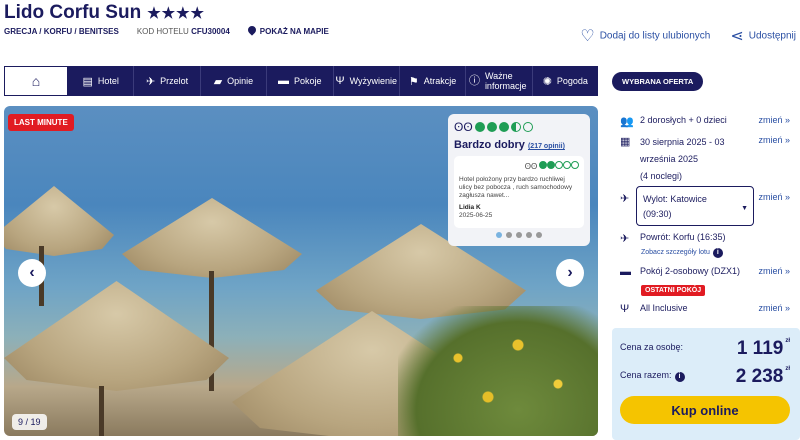 This screenshot has height=440, width=800. What do you see at coordinates (565, 81) in the screenshot?
I see `tab-weather: ✺ Pogoda` at bounding box center [565, 81].